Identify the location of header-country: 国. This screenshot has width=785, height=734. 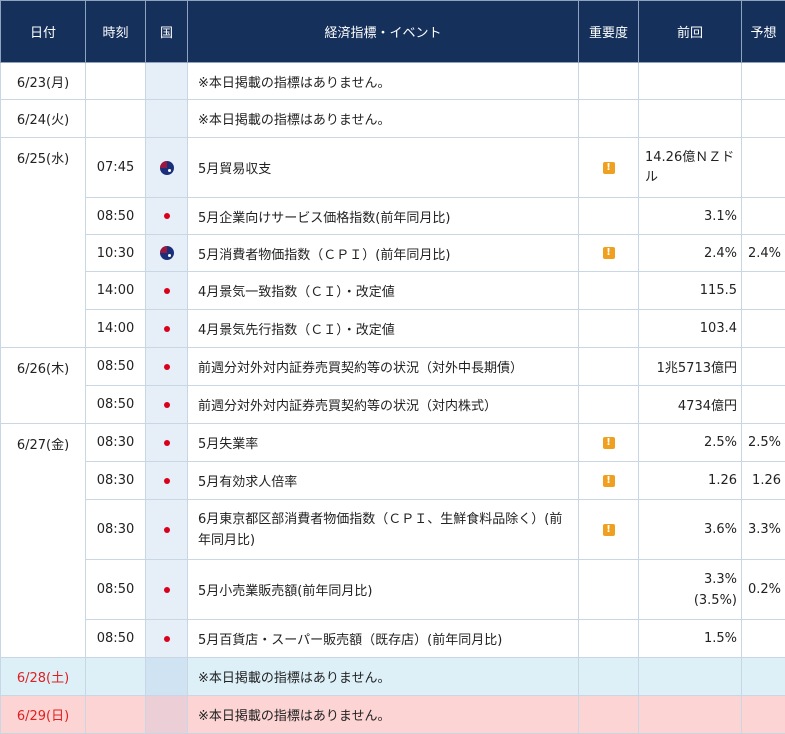
(167, 32).